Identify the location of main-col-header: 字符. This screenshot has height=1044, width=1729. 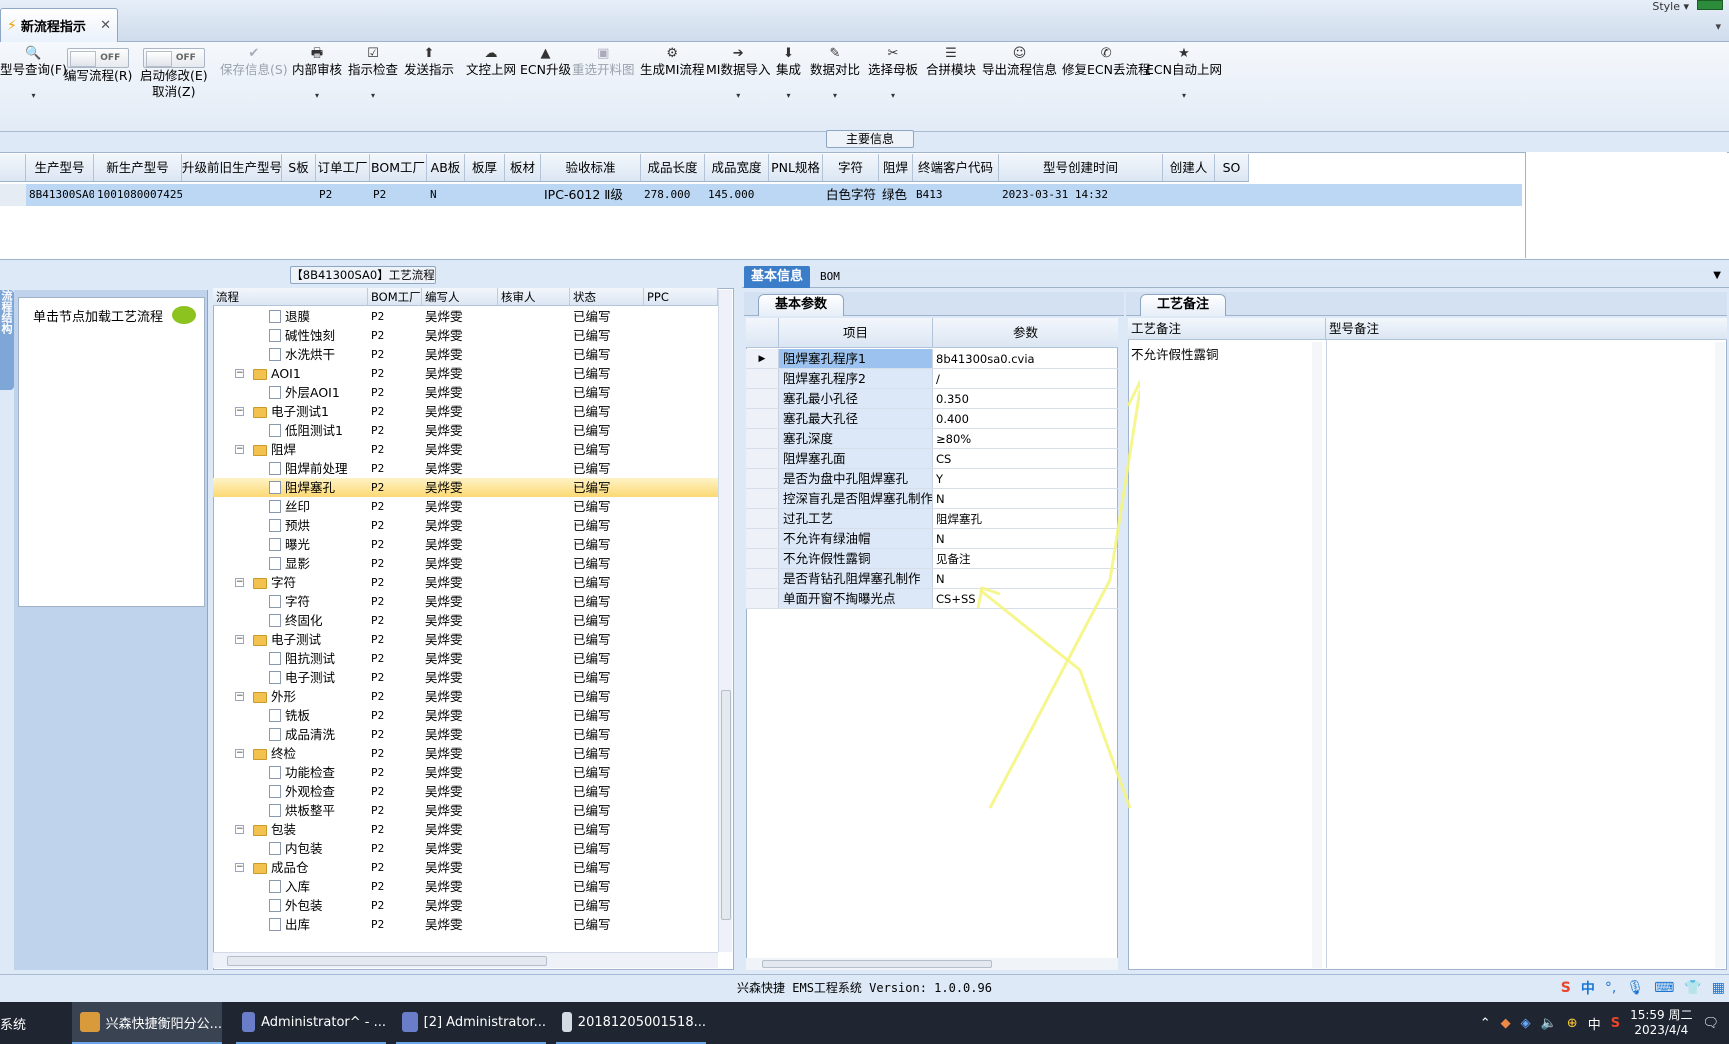
(851, 167).